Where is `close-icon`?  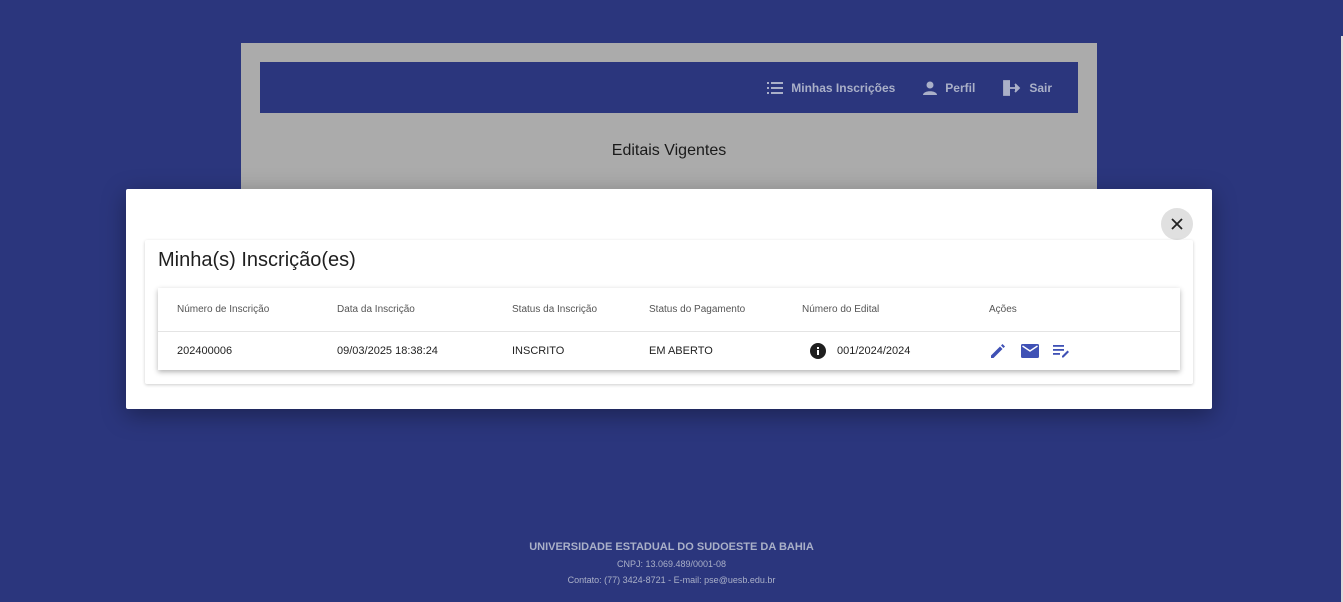 close-icon is located at coordinates (1177, 224).